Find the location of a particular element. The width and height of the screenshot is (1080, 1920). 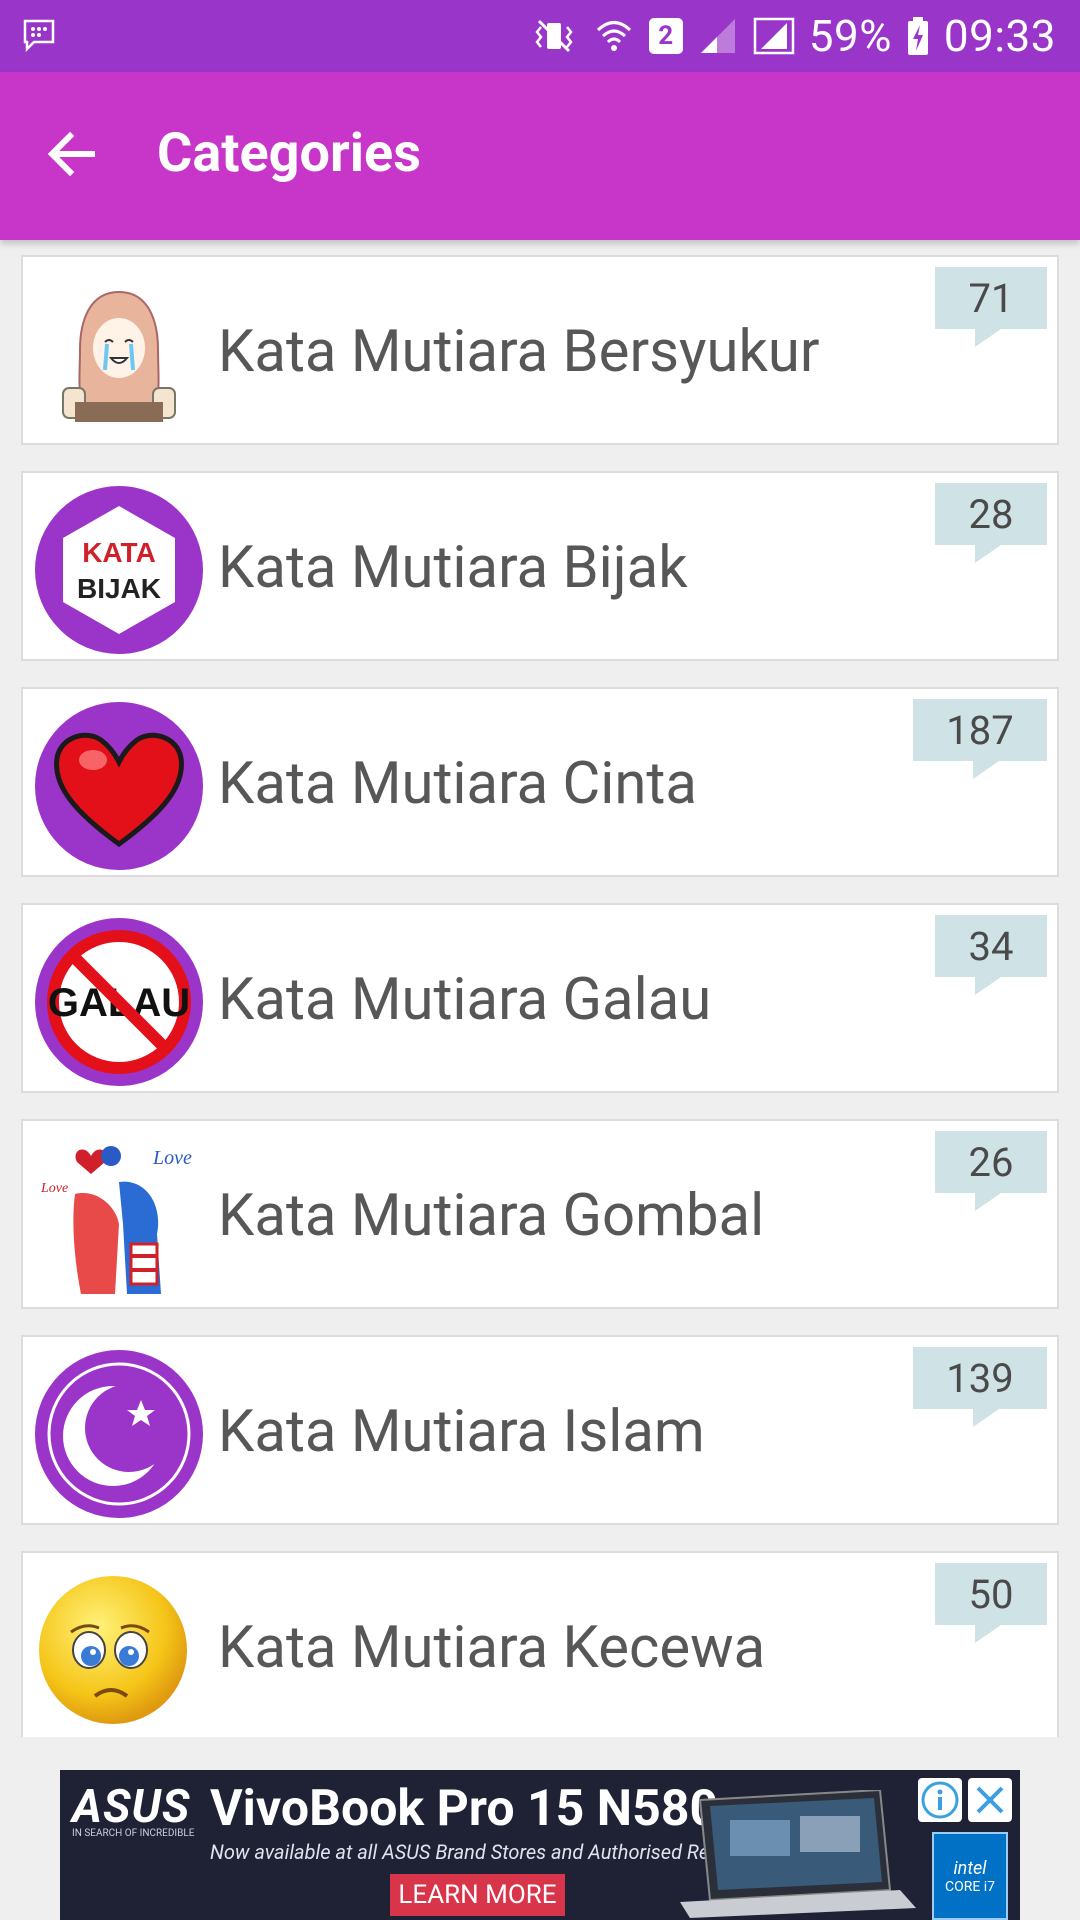

category-item-kecewa: Kata Mutiara Kecewa 50 is located at coordinates (540, 1644).